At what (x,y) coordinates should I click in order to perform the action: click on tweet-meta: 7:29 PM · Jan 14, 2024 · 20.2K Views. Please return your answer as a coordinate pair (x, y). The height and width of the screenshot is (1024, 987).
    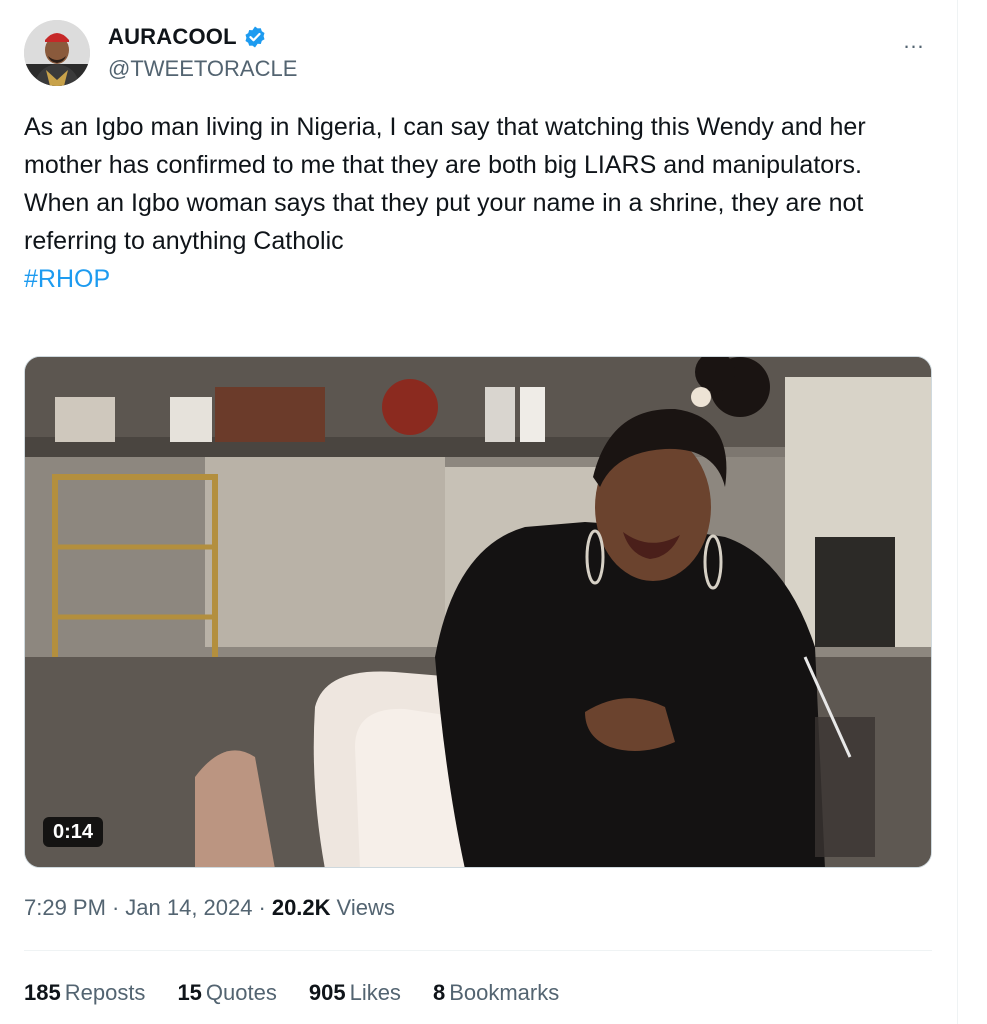
    Looking at the image, I should click on (209, 908).